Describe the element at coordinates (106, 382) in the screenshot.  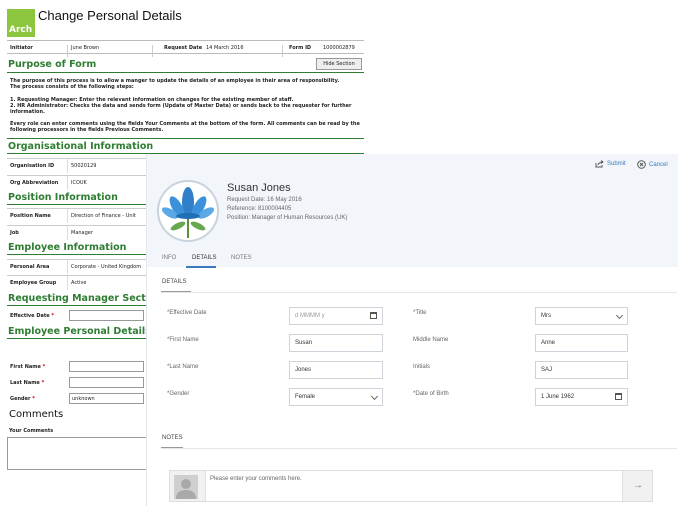
I see `last-name-input-legacy` at that location.